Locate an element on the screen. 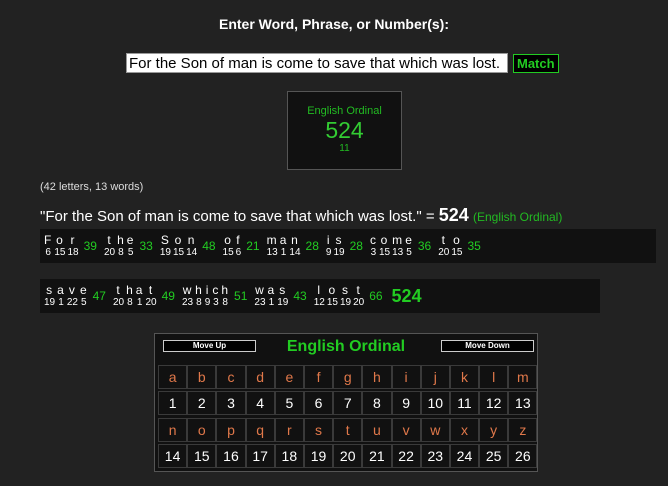  cipher-result-box: English Ordinal 524 11 is located at coordinates (344, 130).